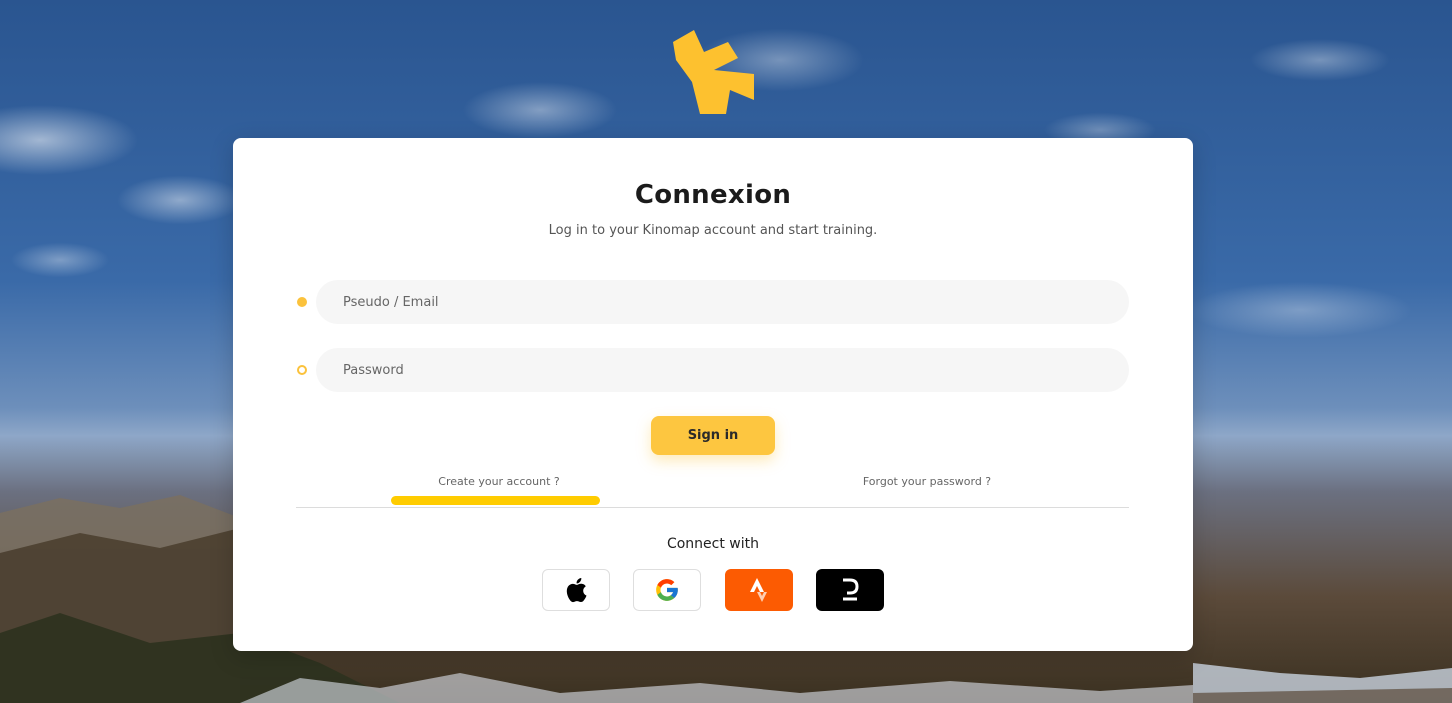 This screenshot has height=703, width=1452. I want to click on divider, so click(712, 507).